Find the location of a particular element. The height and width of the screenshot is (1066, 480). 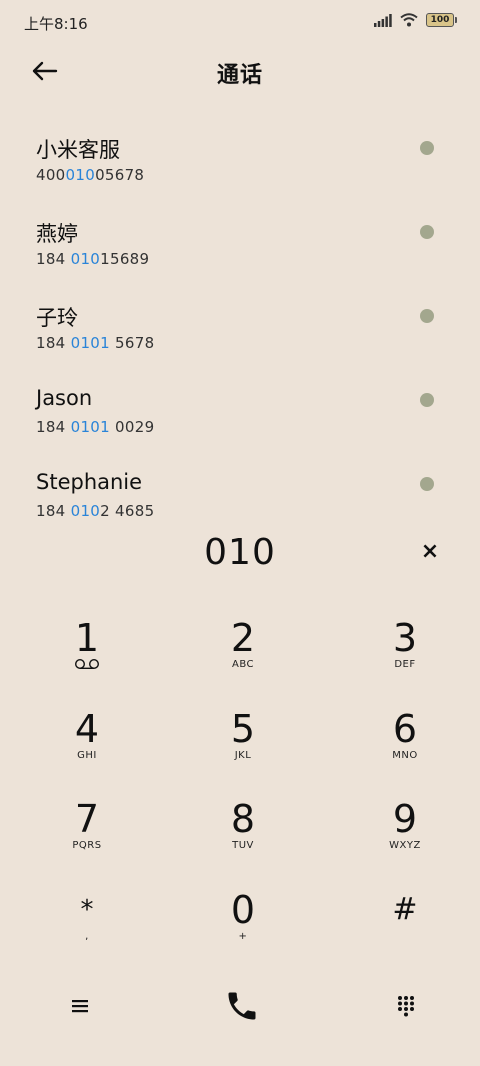

key-0: 0 + is located at coordinates (243, 930).